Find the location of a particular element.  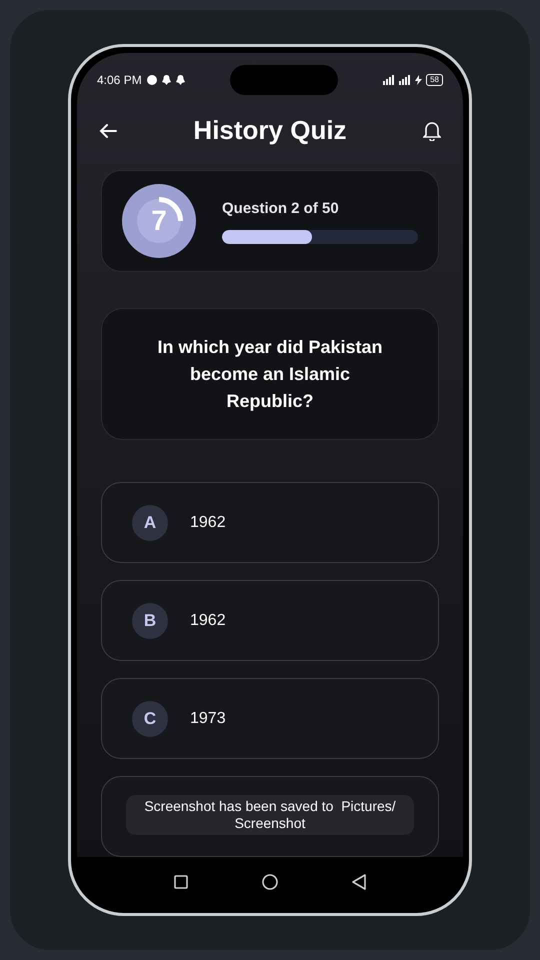

timer-value: 7 is located at coordinates (159, 221).